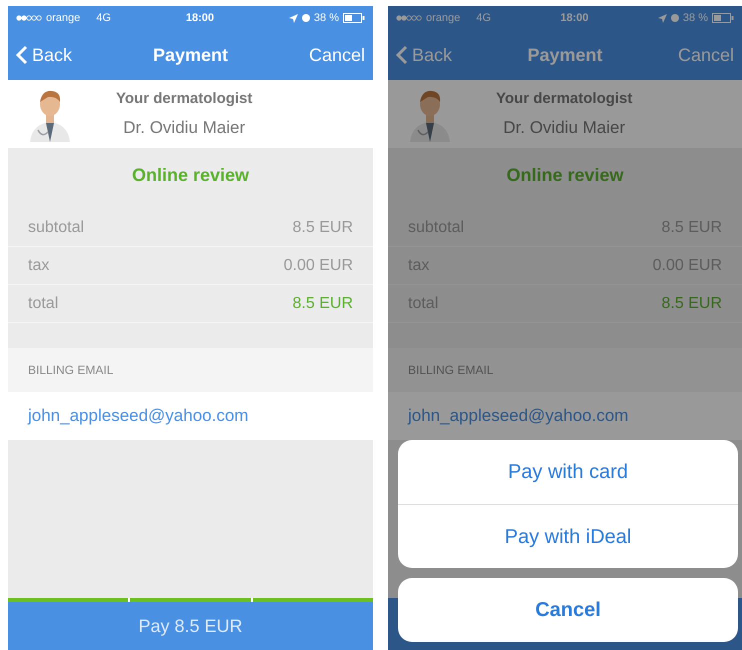 Image resolution: width=742 pixels, height=650 pixels. What do you see at coordinates (568, 536) in the screenshot?
I see `action-option: Pay with iDeal` at bounding box center [568, 536].